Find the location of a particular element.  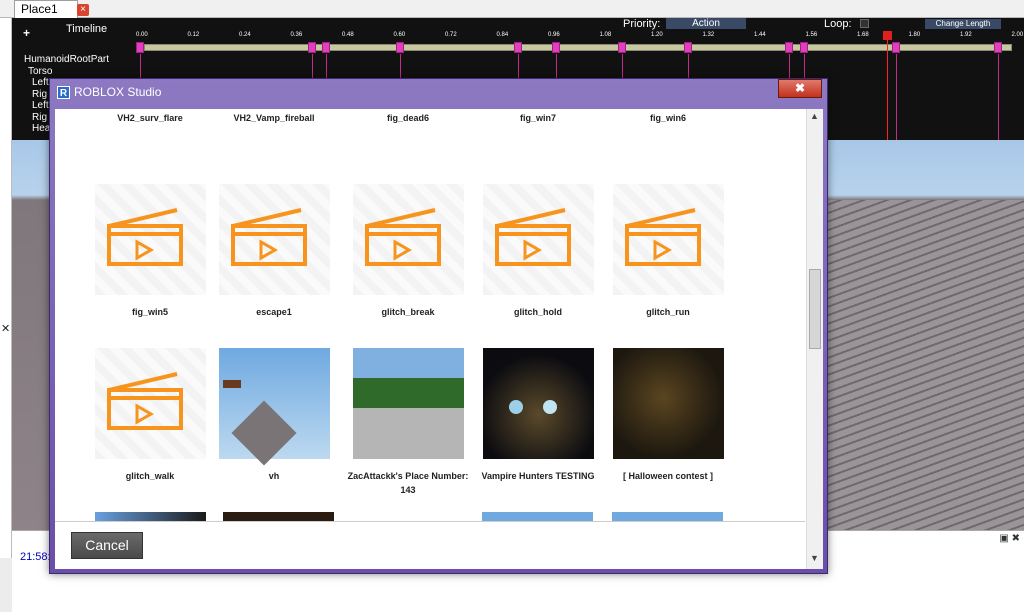

vertical-scrollbar: ▲ ▼ is located at coordinates (814, 339).